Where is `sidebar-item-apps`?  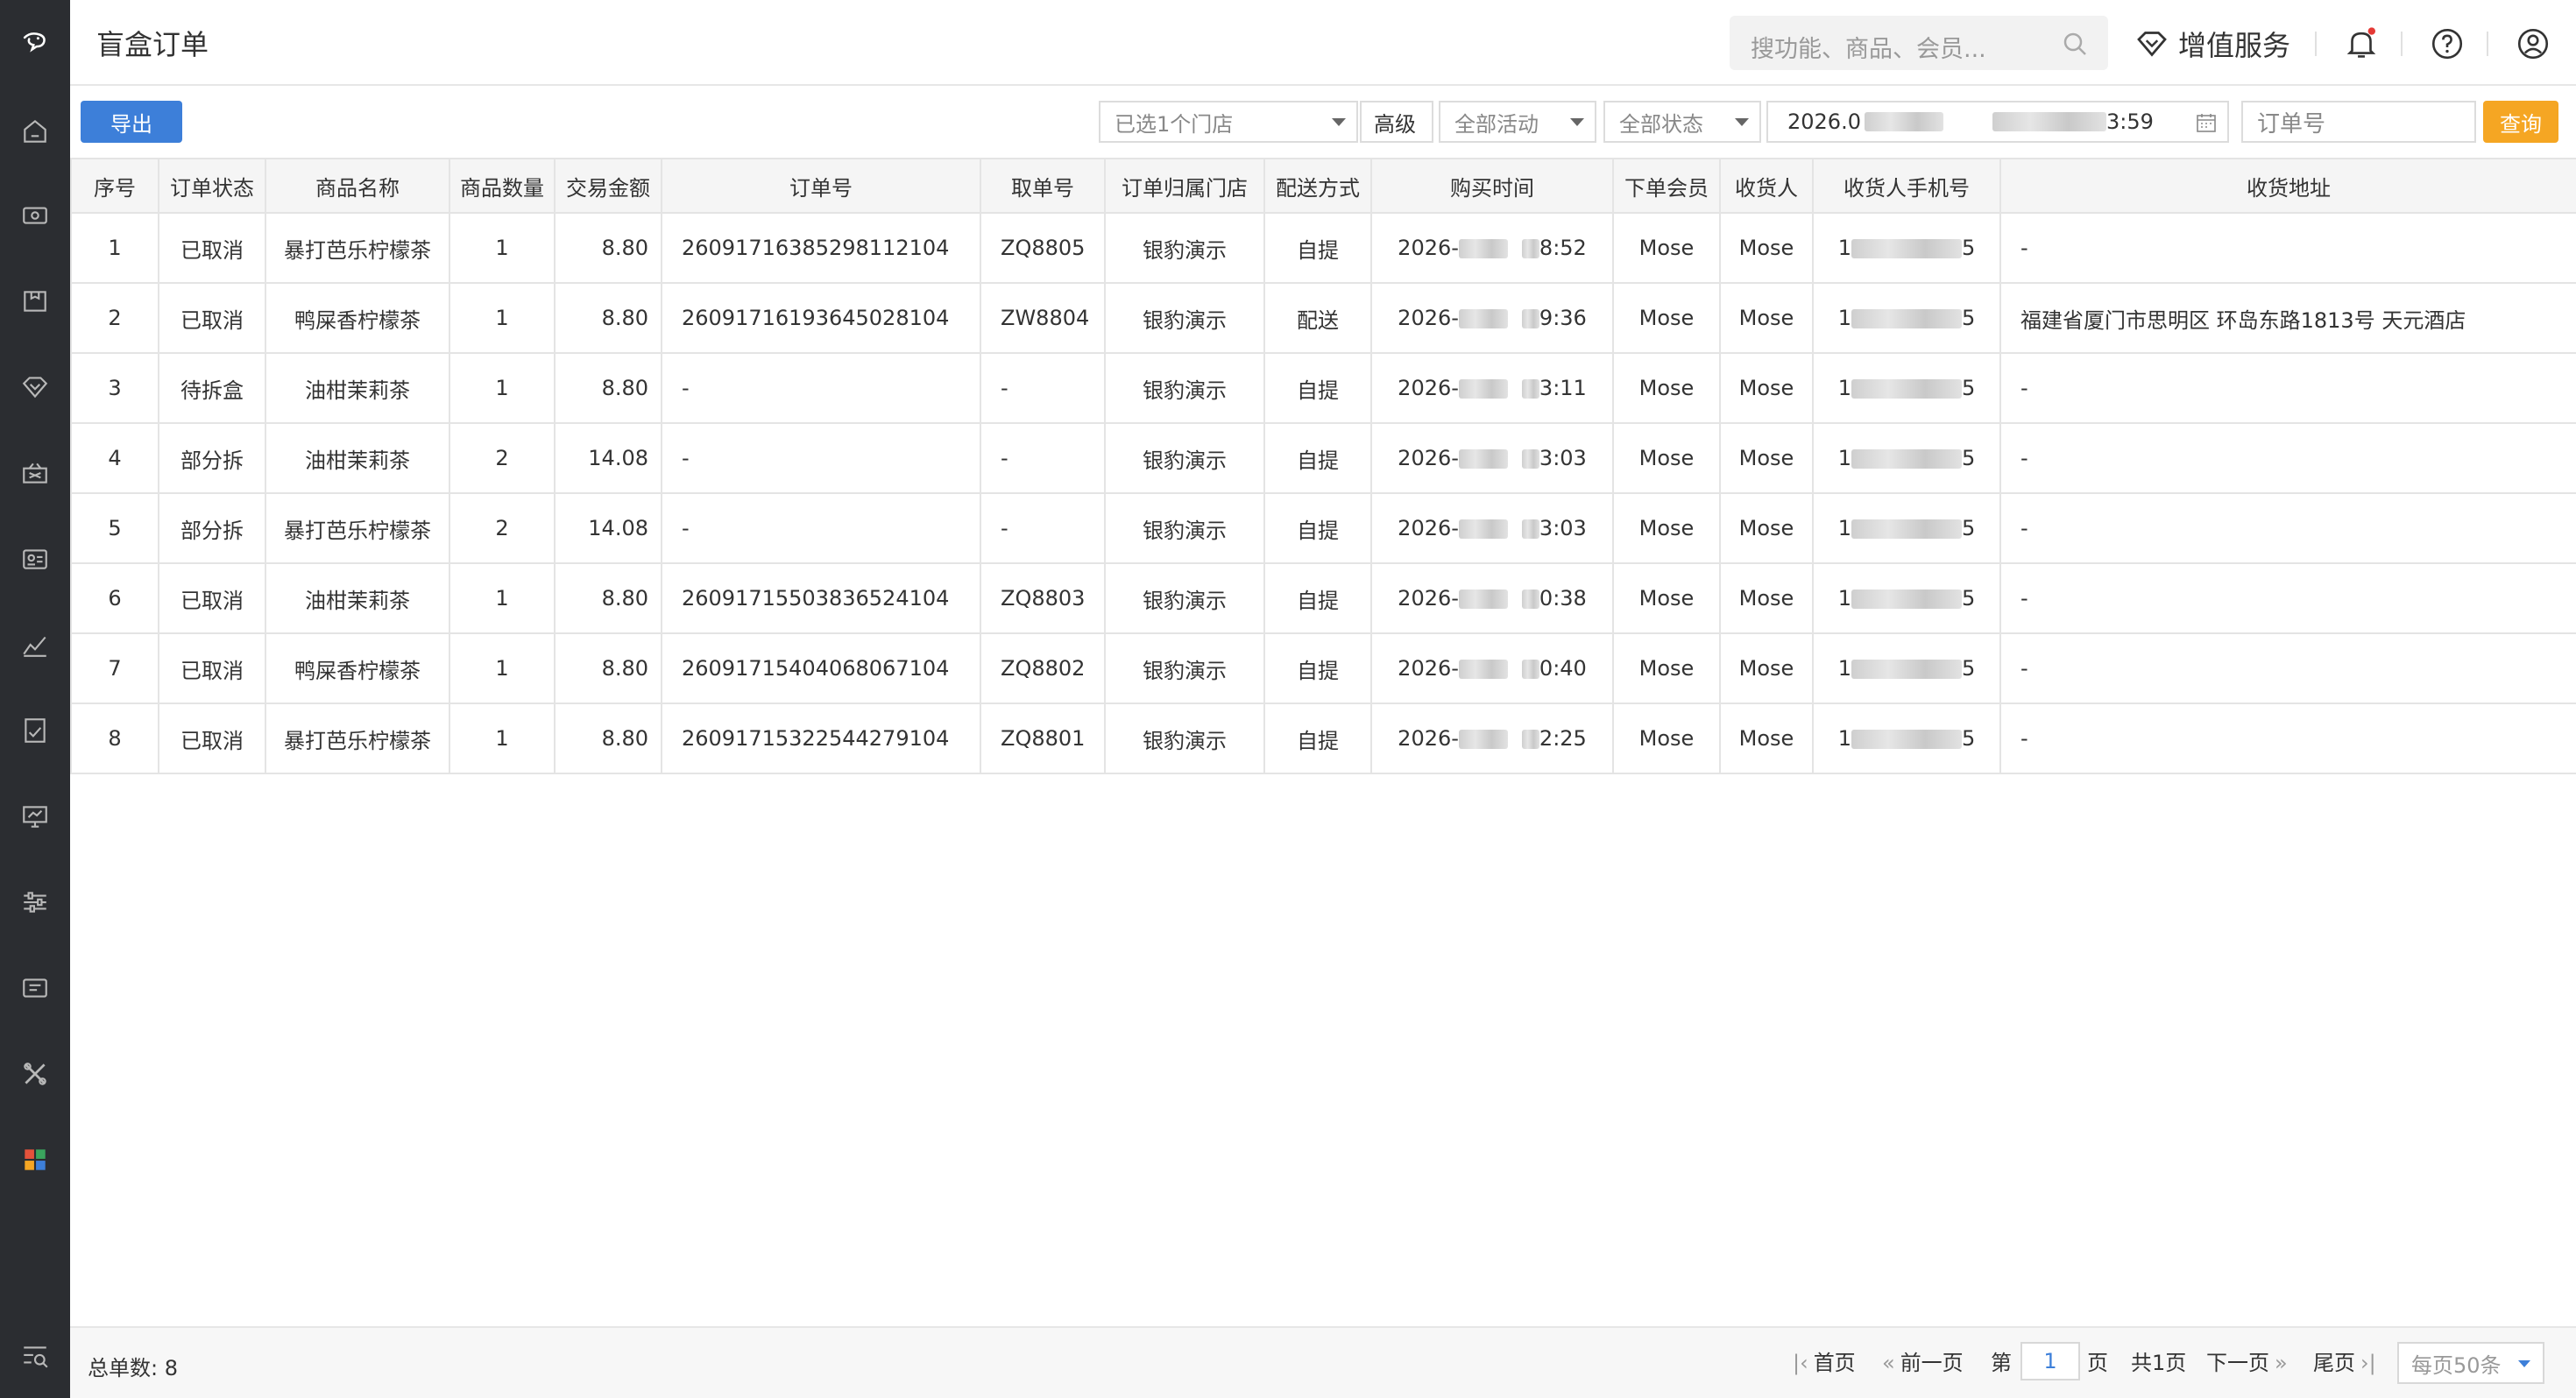
sidebar-item-apps is located at coordinates (35, 1160).